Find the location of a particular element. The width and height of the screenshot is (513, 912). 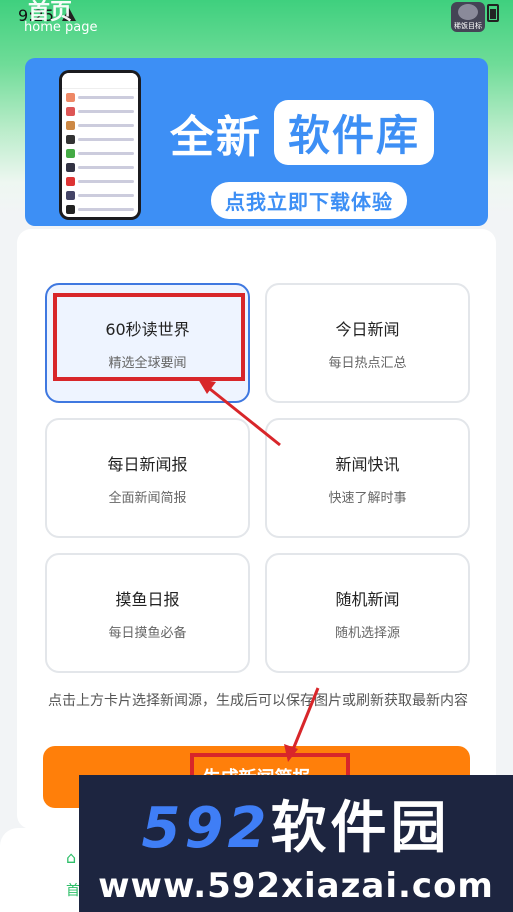

card-title: 今日新闻 is located at coordinates (367, 329).